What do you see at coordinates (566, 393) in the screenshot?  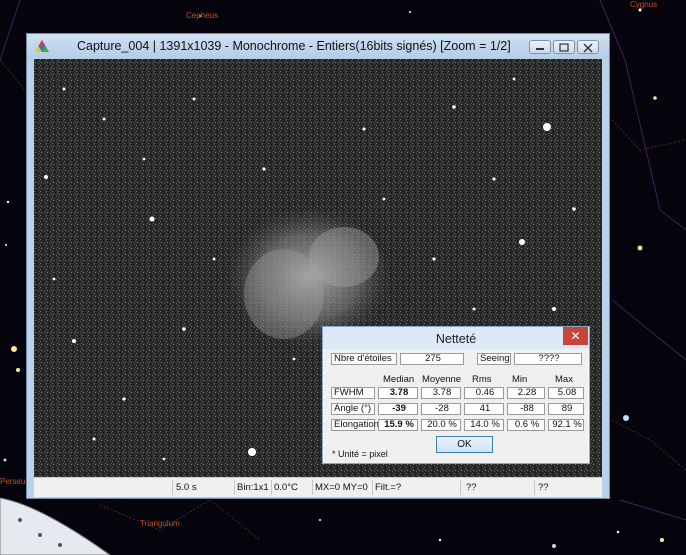 I see `fwhm-max: 5.08` at bounding box center [566, 393].